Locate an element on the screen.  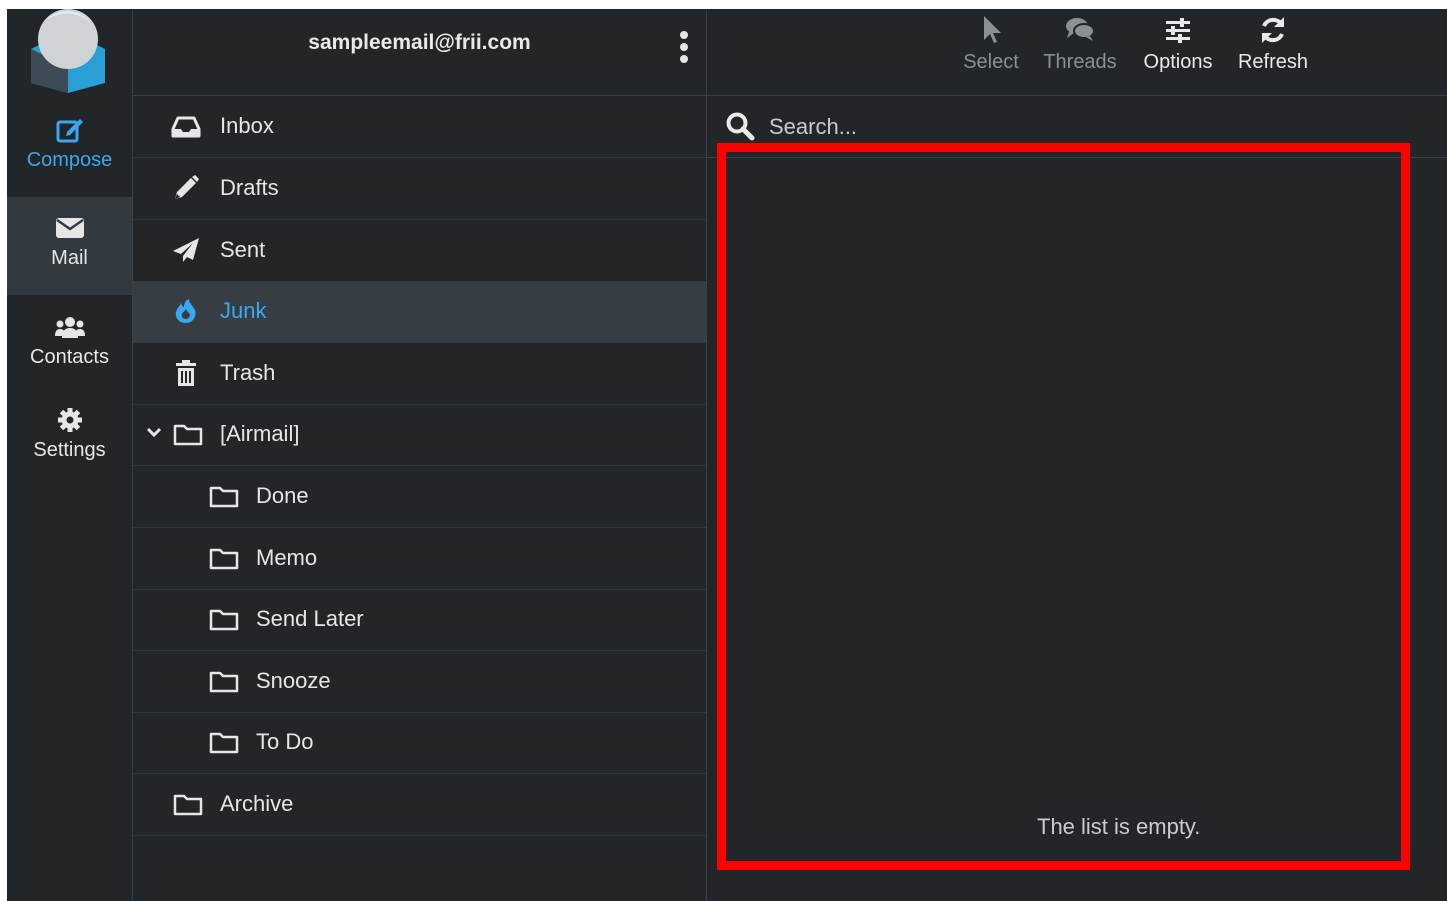
options-button: Options is located at coordinates (1178, 52).